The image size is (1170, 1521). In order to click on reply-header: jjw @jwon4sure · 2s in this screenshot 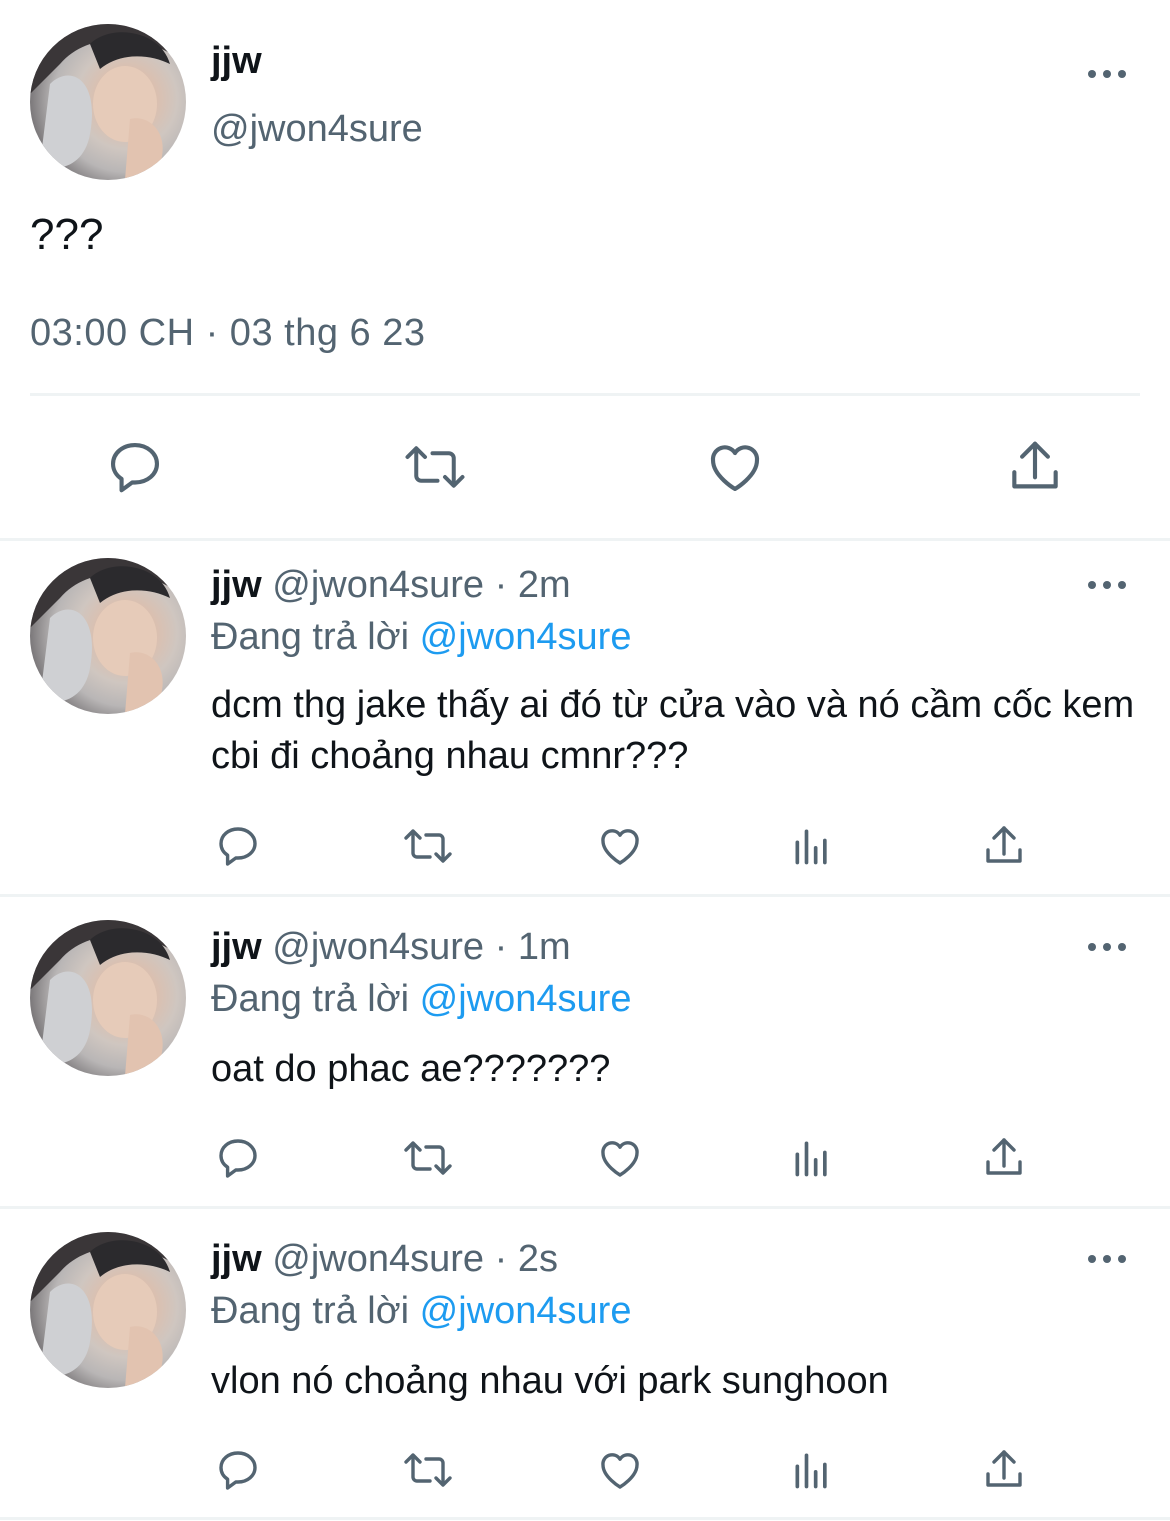, I will do `click(384, 1259)`.